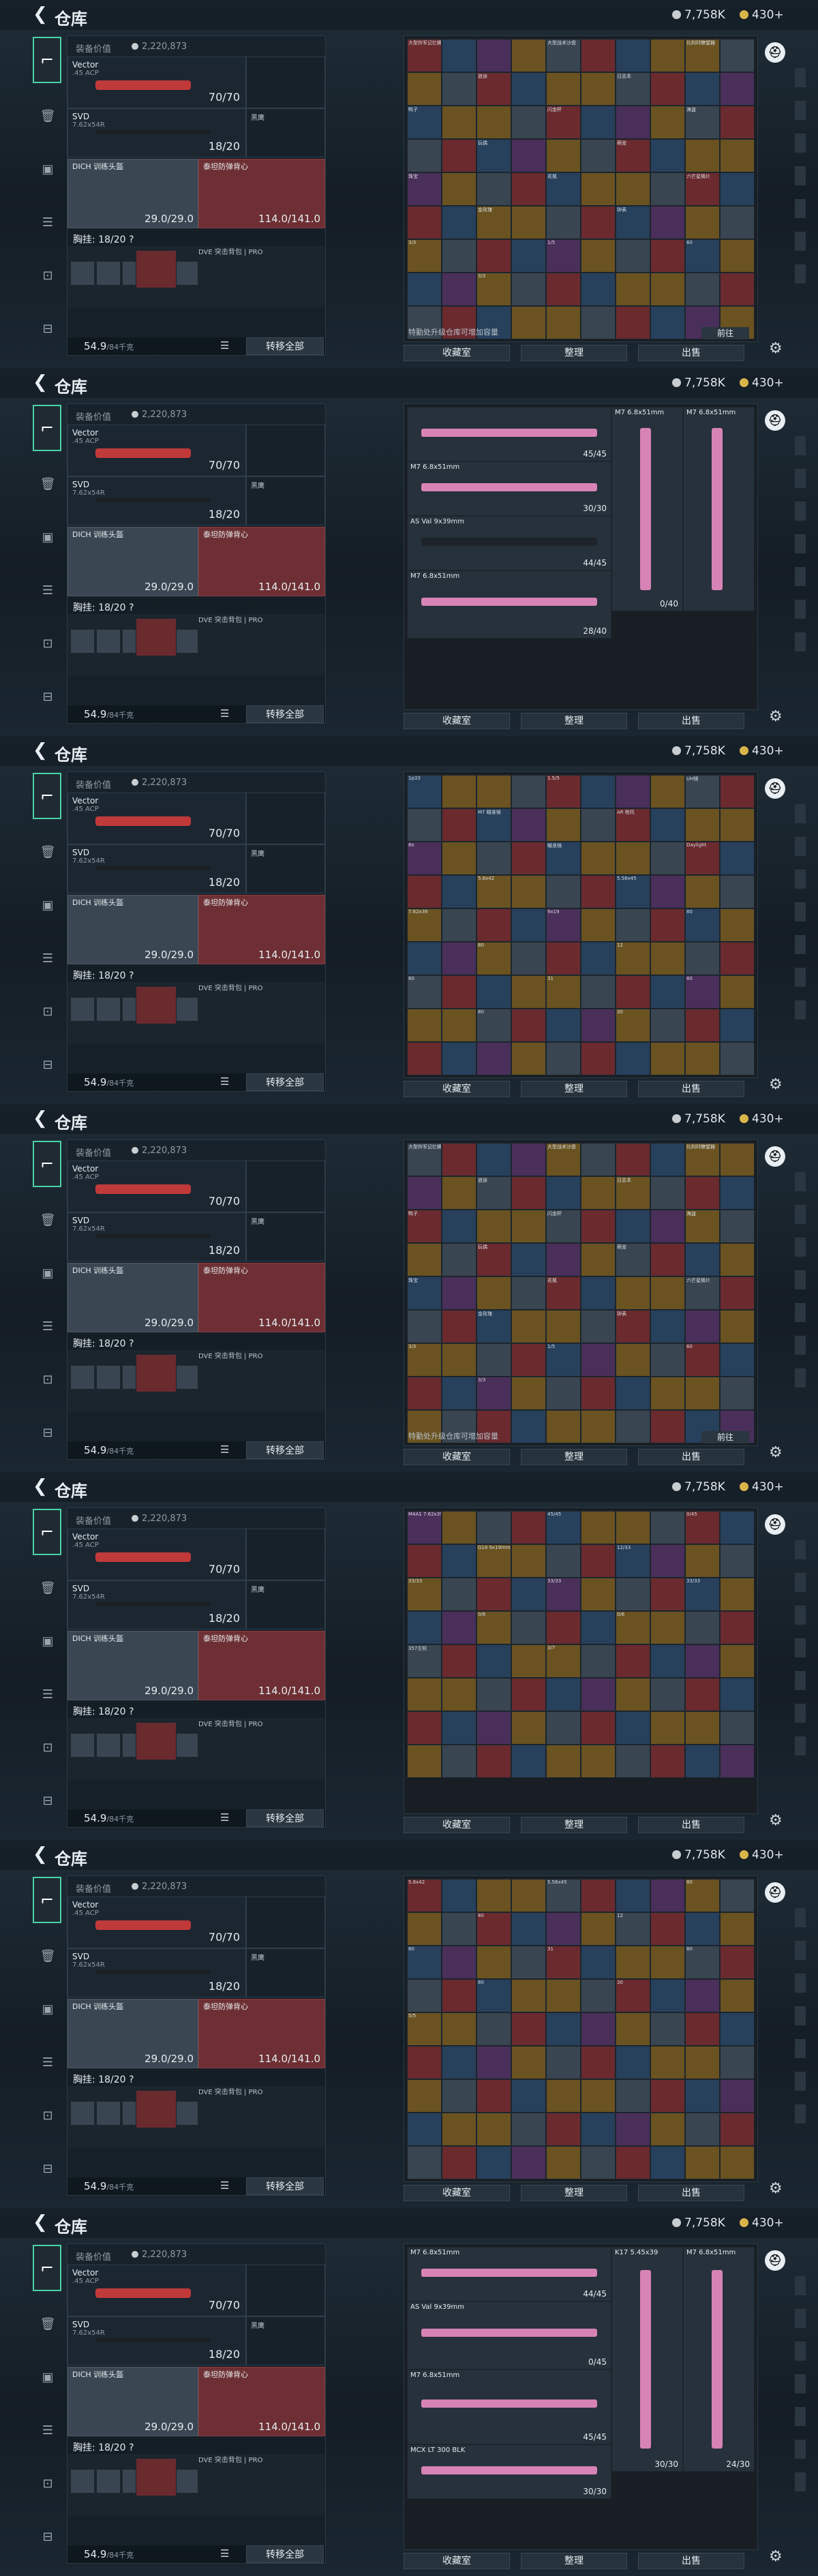  Describe the element at coordinates (725, 333) in the screenshot. I see `go-button: 前往` at that location.